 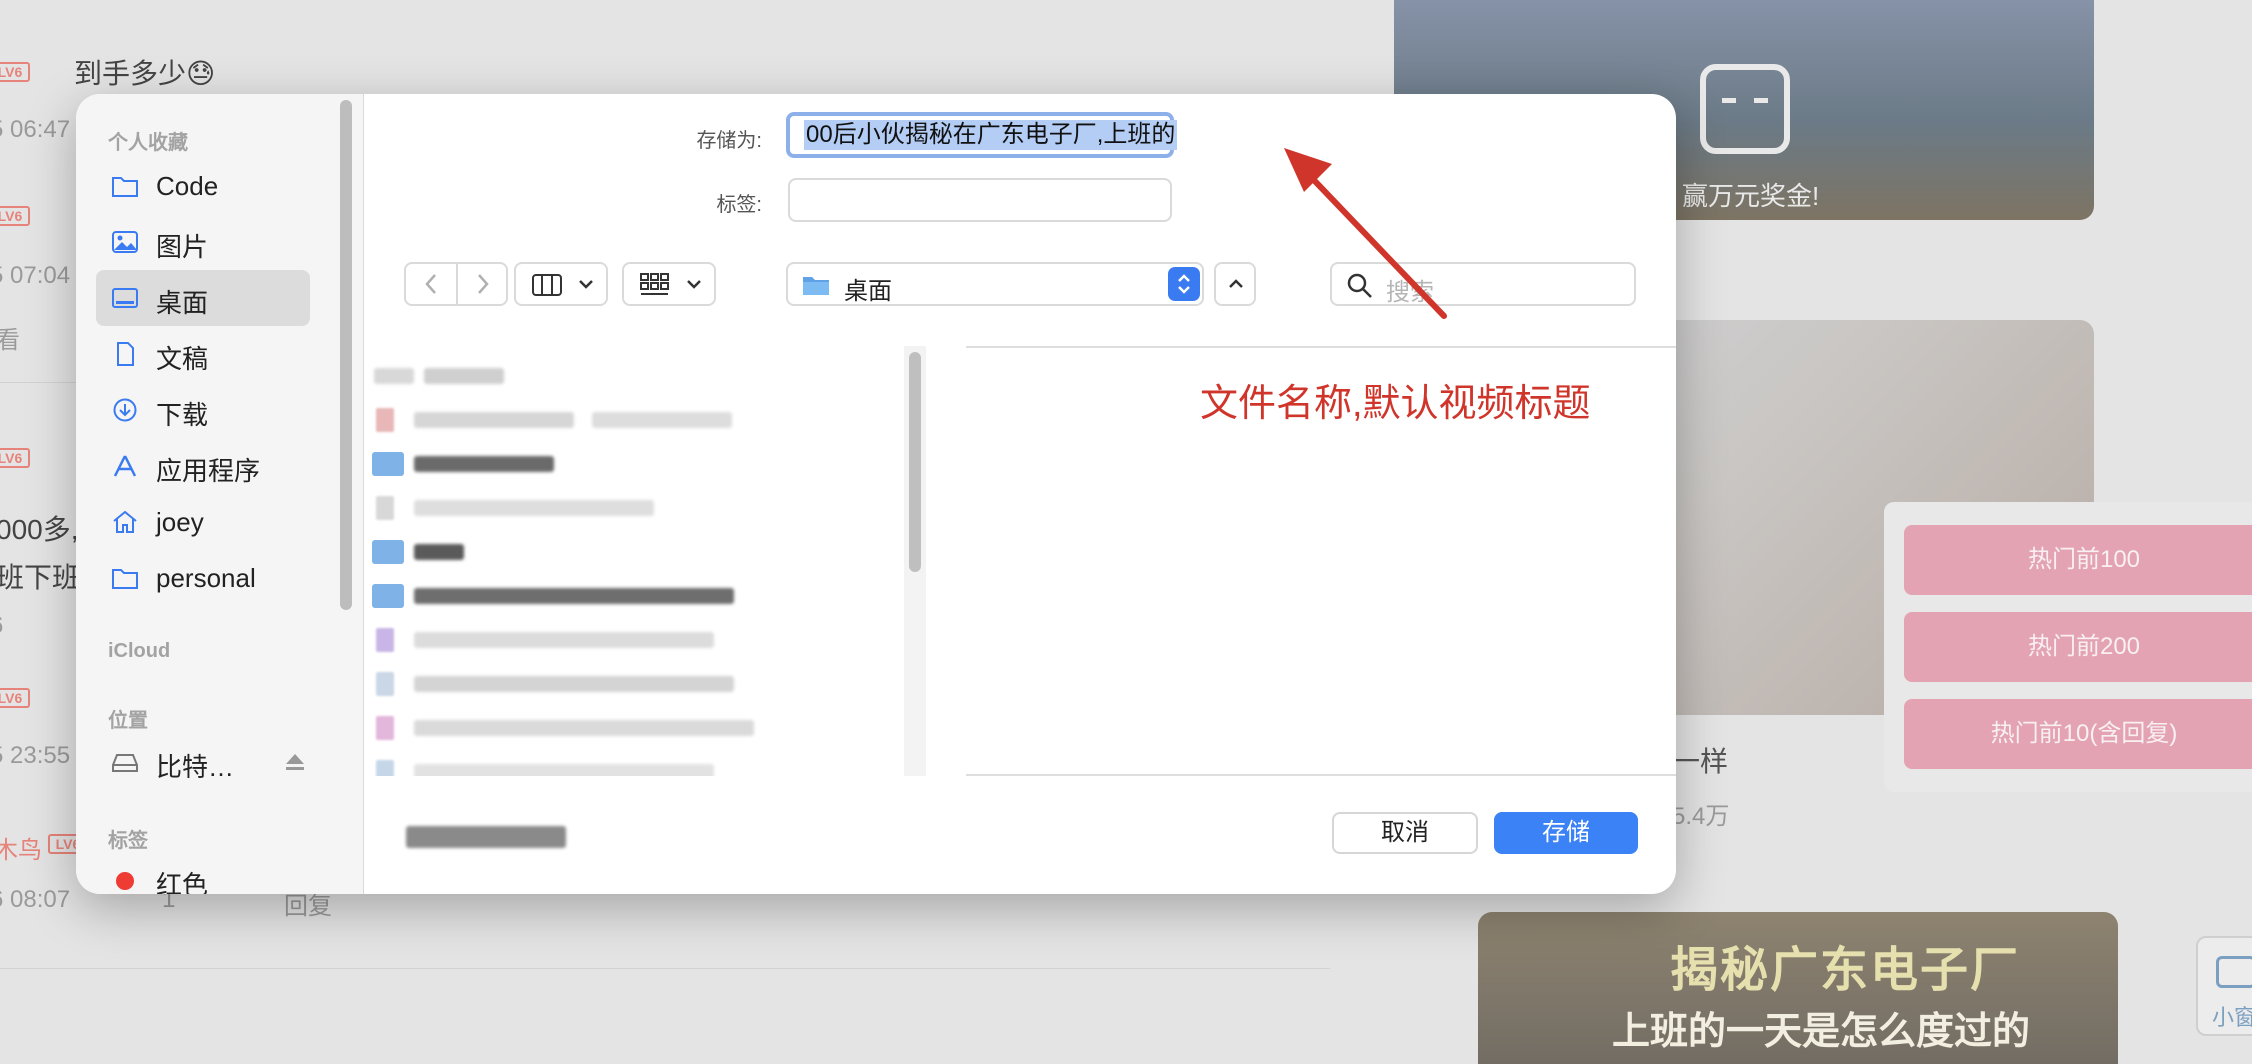 I want to click on sidebar-section-icloud: iCloud, so click(x=139, y=651).